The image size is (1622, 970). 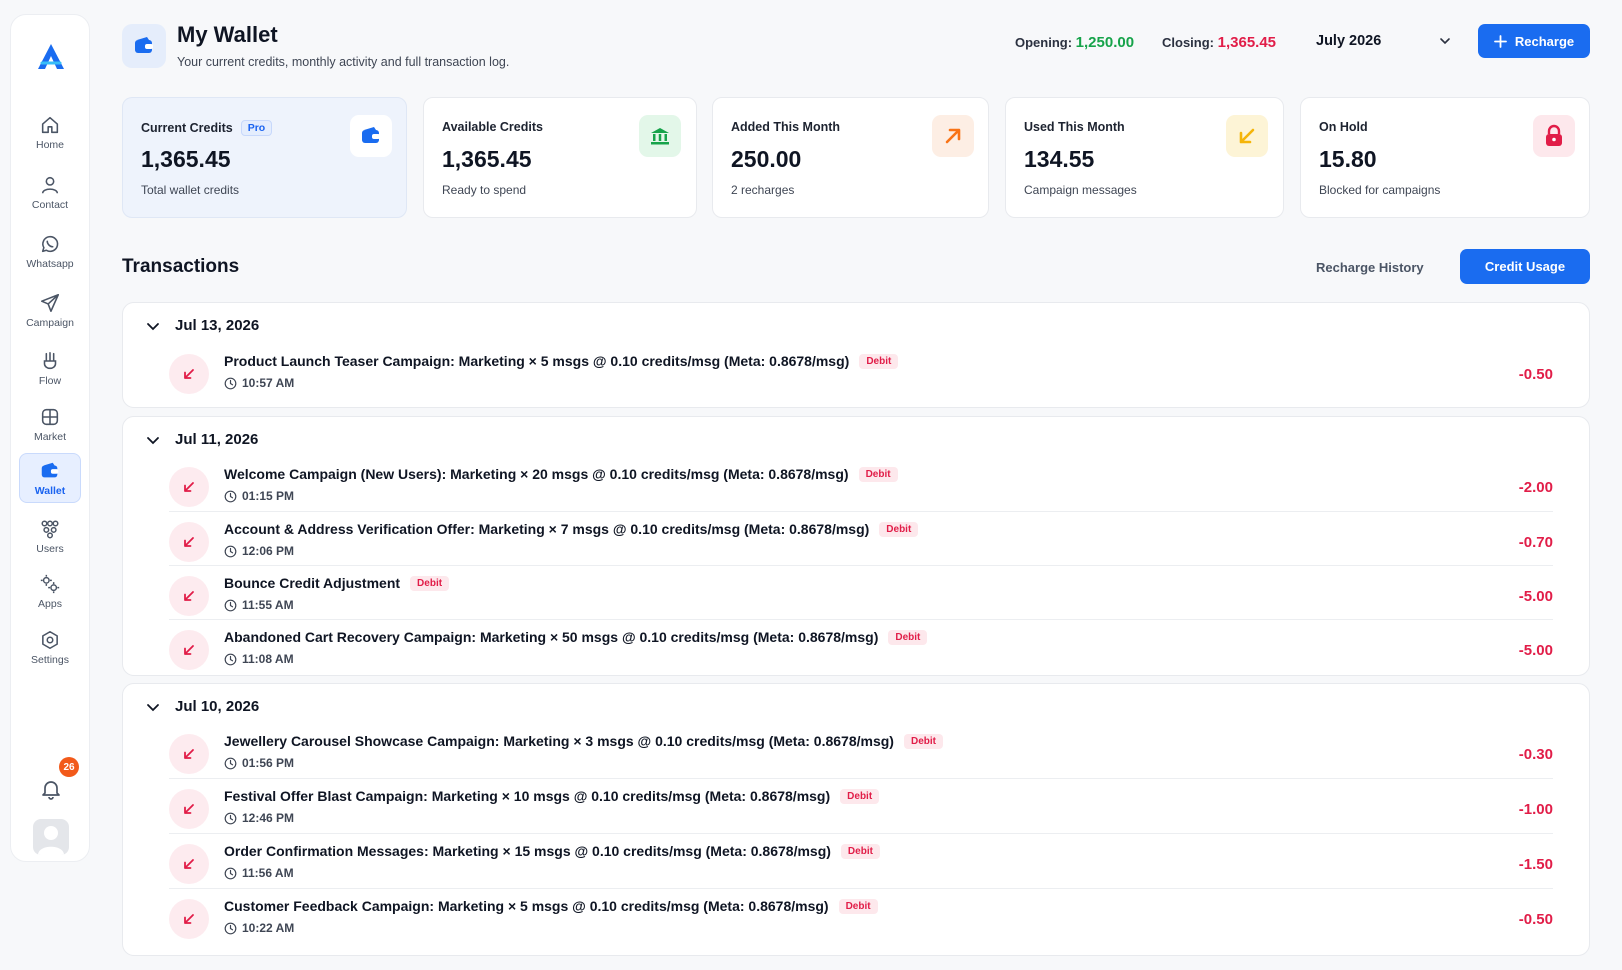 What do you see at coordinates (1080, 190) in the screenshot?
I see `stat-card-note: Campaign messages` at bounding box center [1080, 190].